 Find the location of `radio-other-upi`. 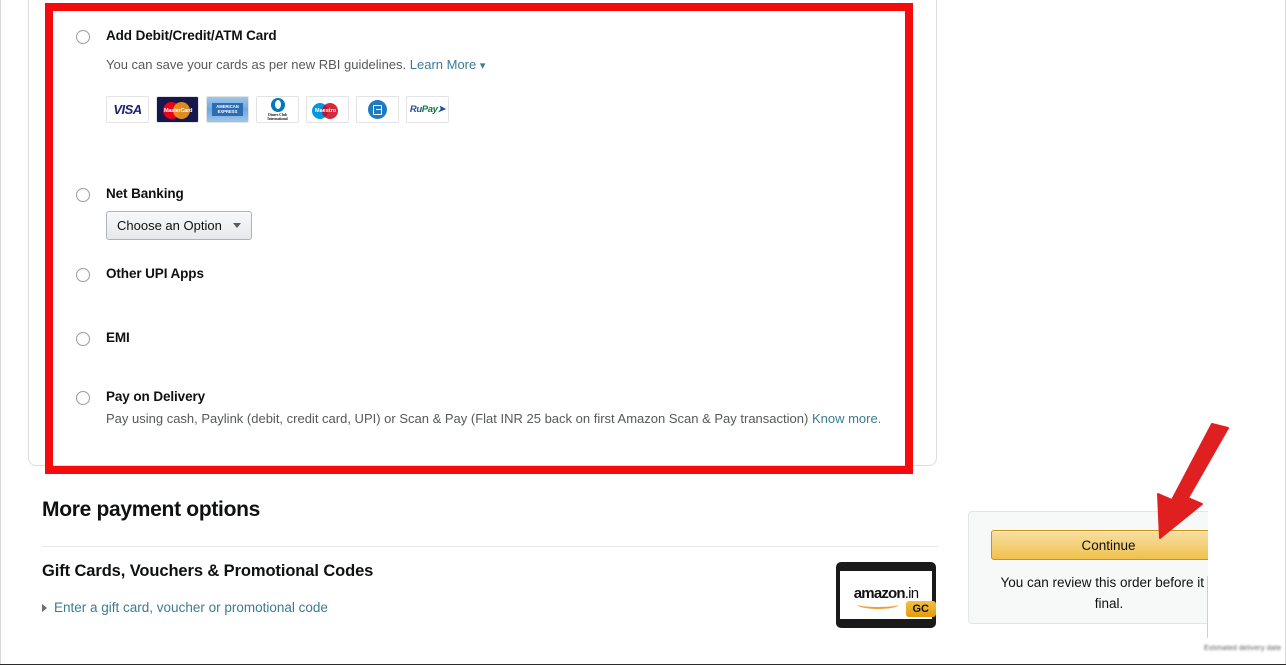

radio-other-upi is located at coordinates (83, 275).